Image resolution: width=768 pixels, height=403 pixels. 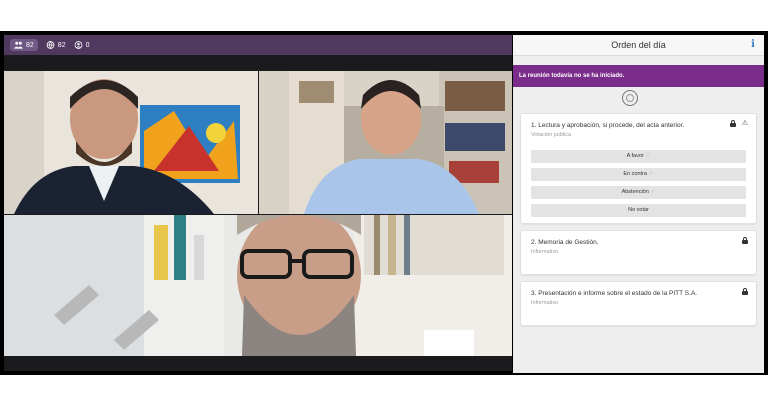 I want to click on guests-count: 0, so click(x=87, y=45).